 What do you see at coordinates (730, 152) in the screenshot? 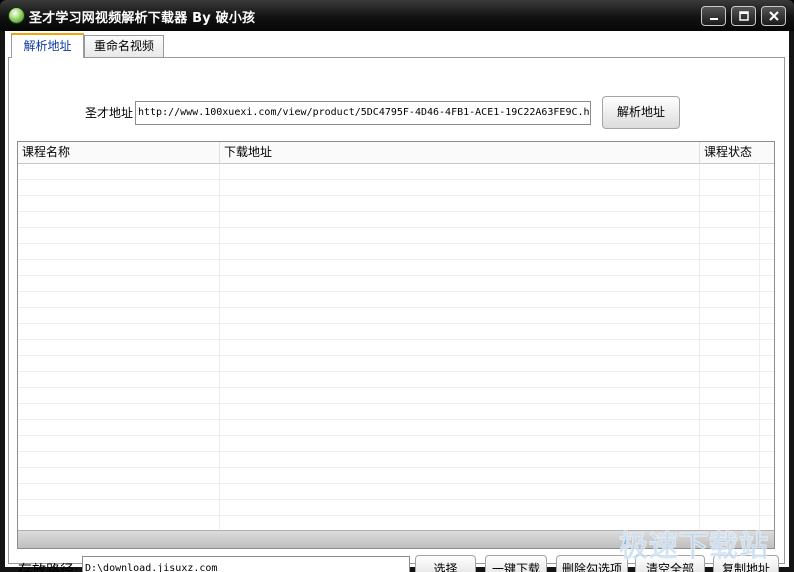
I see `column-header-course-status: 课程状态` at bounding box center [730, 152].